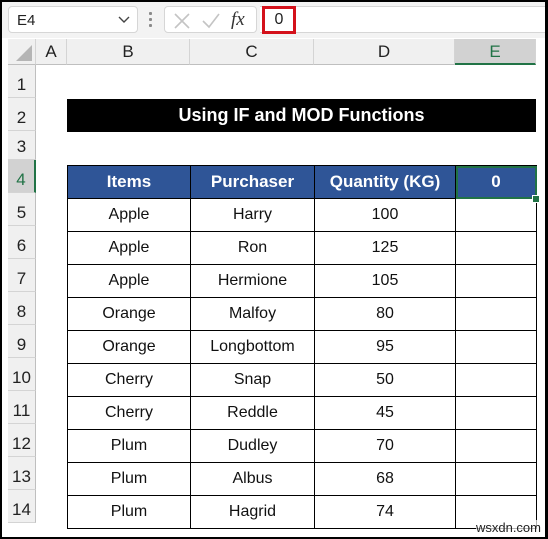 The image size is (548, 539). Describe the element at coordinates (385, 314) in the screenshot. I see `cell-quantity: 80` at that location.